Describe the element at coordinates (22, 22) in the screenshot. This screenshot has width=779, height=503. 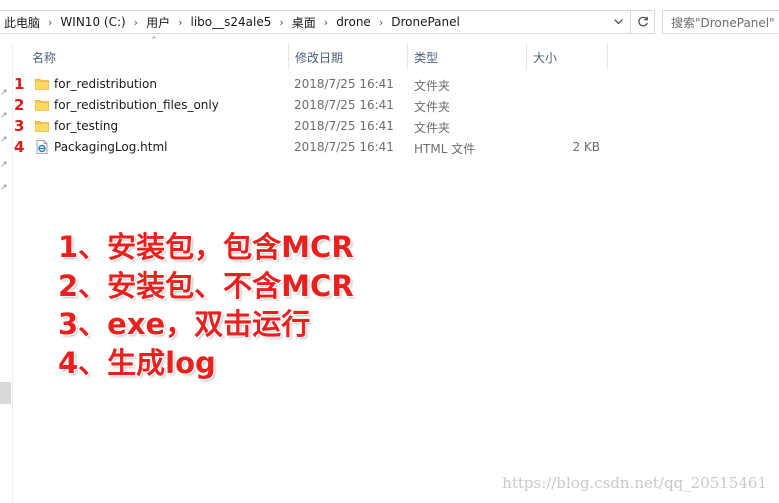
I see `breadcrumb-this-pc: 此电脑` at that location.